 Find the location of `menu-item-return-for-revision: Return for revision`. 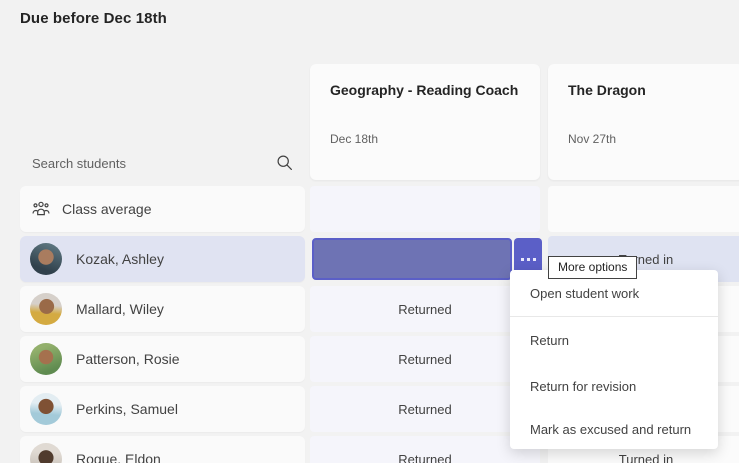

menu-item-return-for-revision: Return for revision is located at coordinates (614, 386).